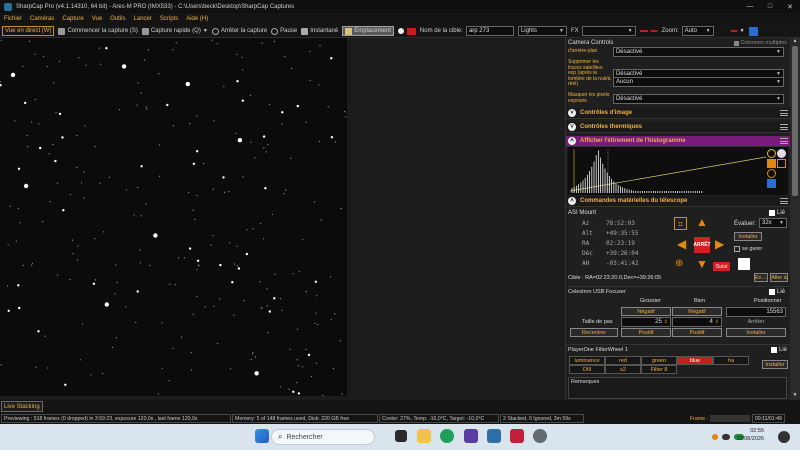  Describe the element at coordinates (659, 369) in the screenshot. I see `filter-button: Filter 8` at that location.